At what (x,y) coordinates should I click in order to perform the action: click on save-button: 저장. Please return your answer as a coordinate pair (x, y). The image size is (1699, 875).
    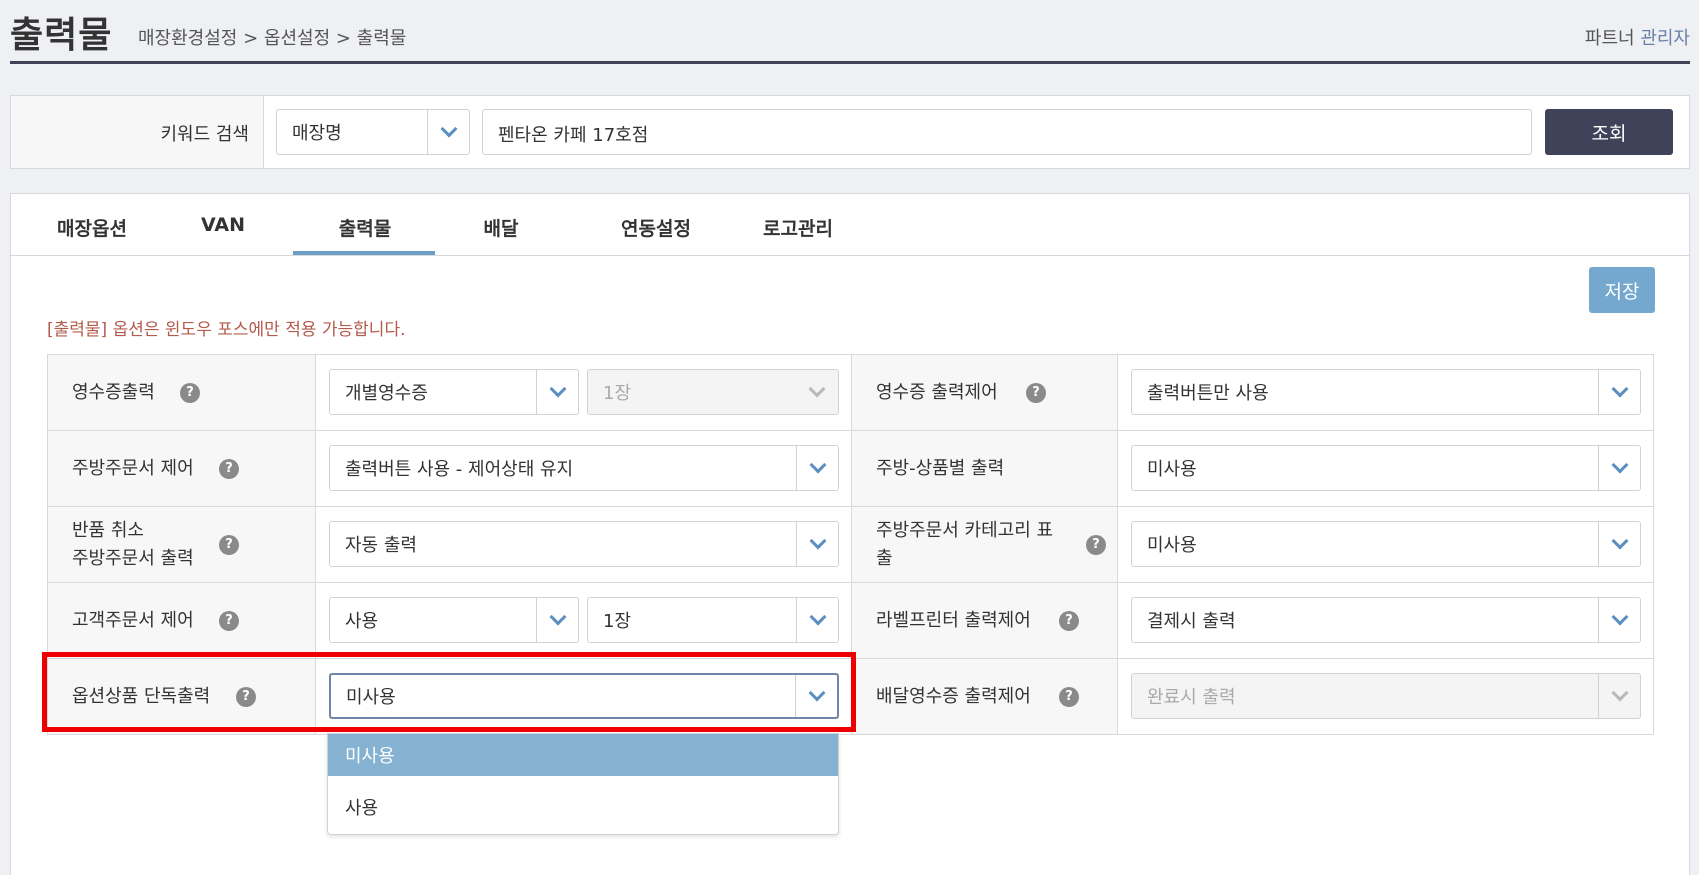
    Looking at the image, I should click on (1622, 290).